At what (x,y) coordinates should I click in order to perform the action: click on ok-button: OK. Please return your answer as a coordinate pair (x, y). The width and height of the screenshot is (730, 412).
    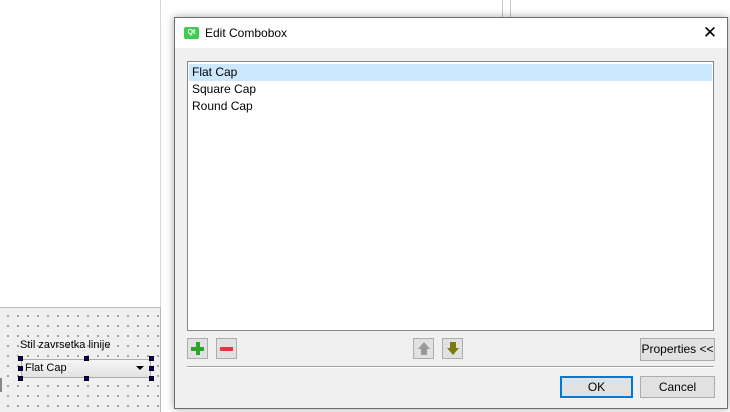
    Looking at the image, I should click on (596, 387).